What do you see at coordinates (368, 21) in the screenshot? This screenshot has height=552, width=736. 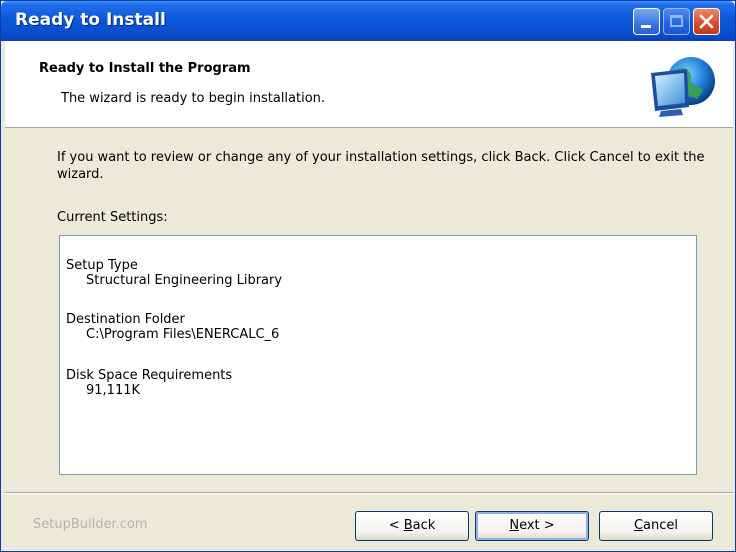 I see `title-bar: Ready to Install` at bounding box center [368, 21].